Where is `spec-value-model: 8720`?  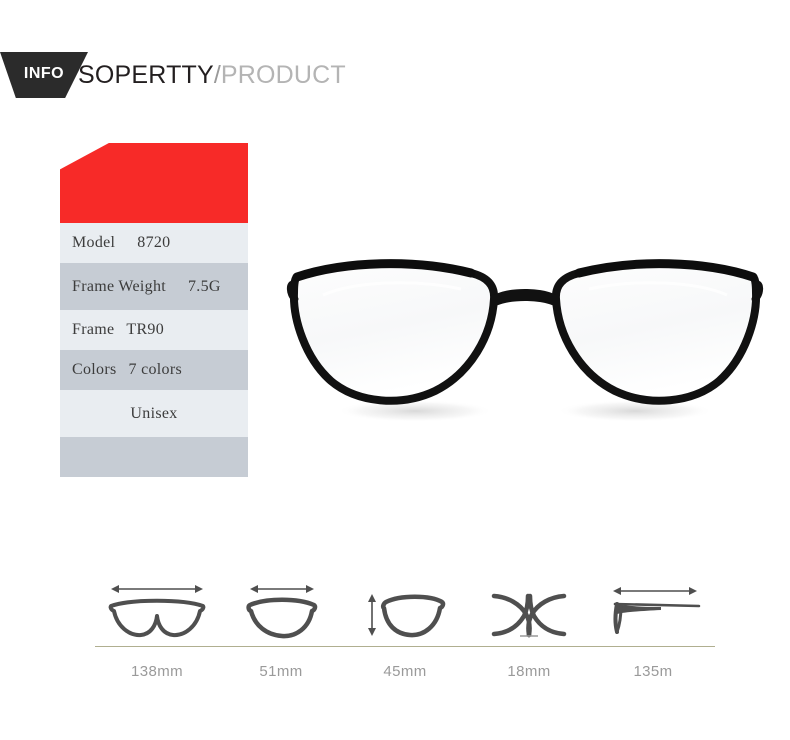 spec-value-model: 8720 is located at coordinates (154, 242).